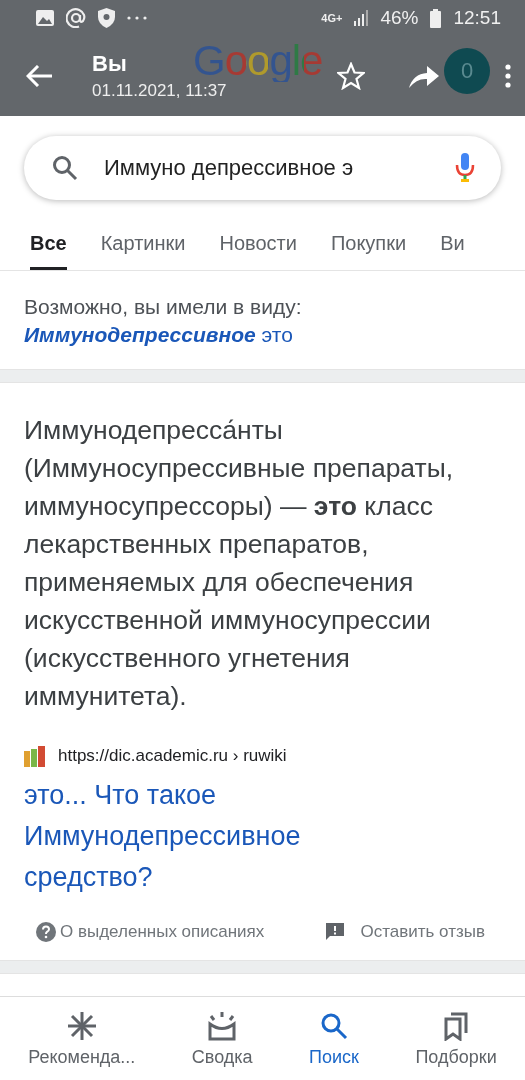 The height and width of the screenshot is (1080, 525). Describe the element at coordinates (35, 756) in the screenshot. I see `books-icon` at that location.